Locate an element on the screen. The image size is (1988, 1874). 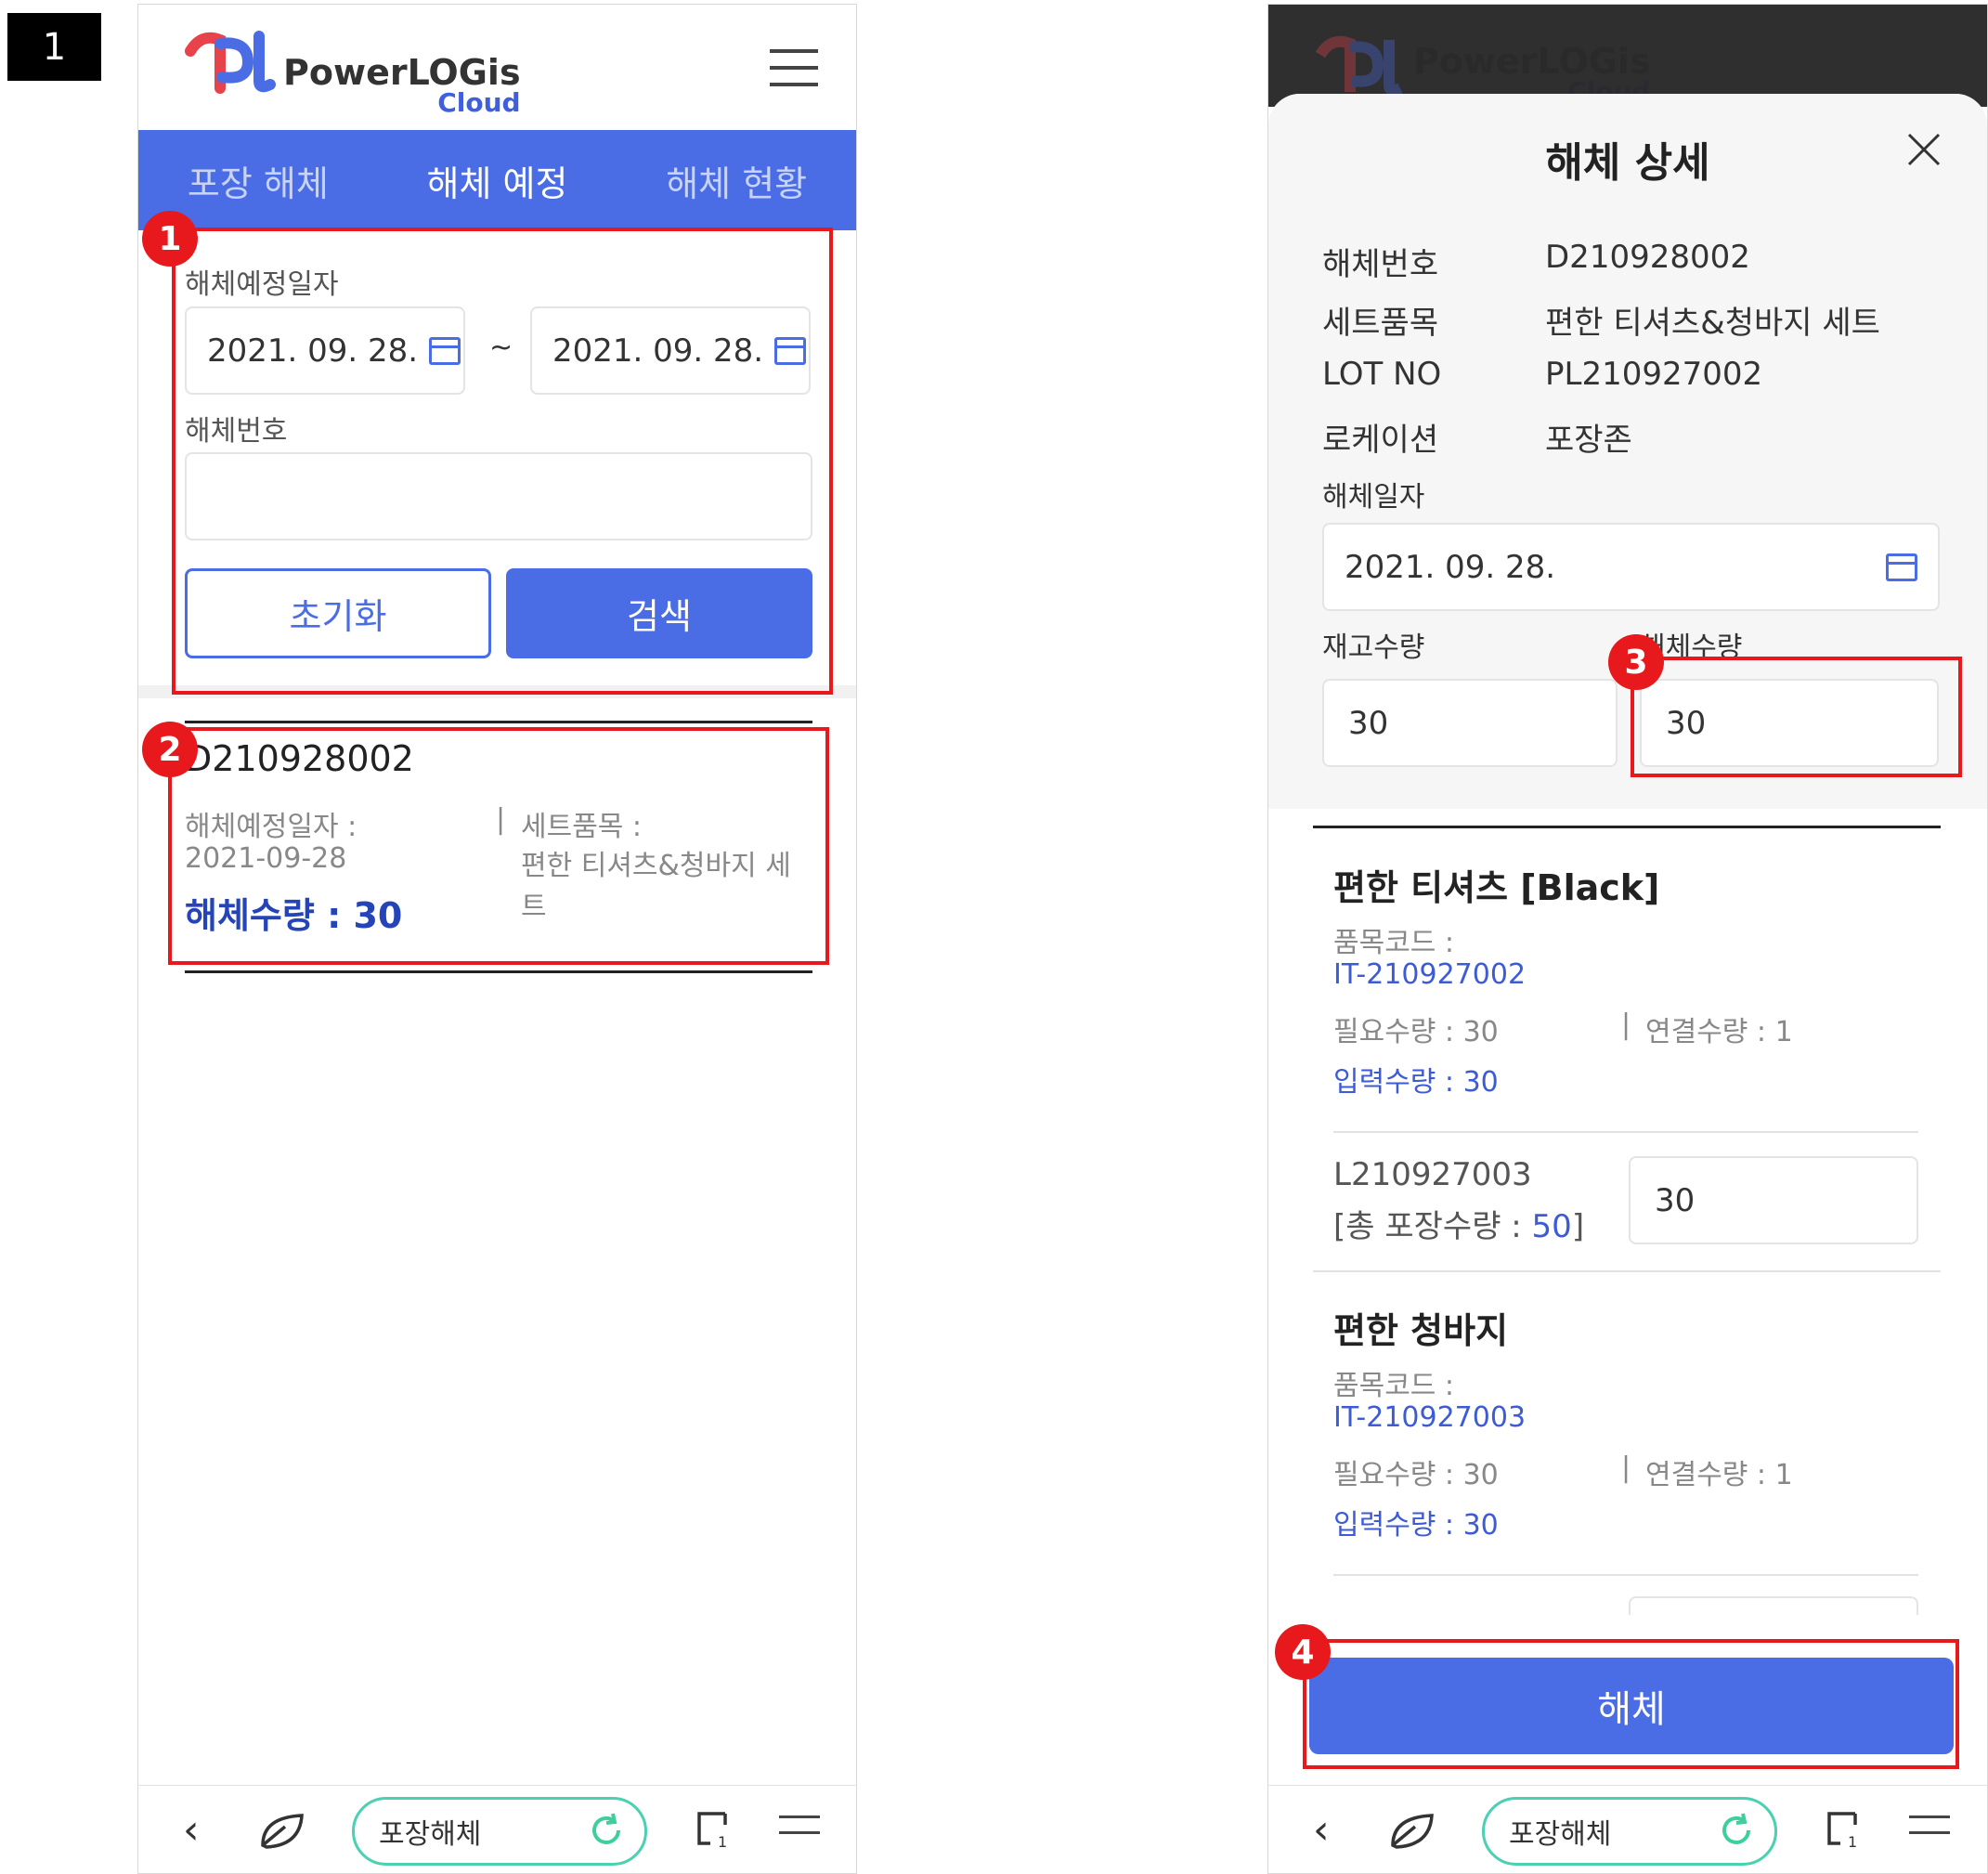
disassemble-date-input: 2021. 09. 28. is located at coordinates (1631, 567).